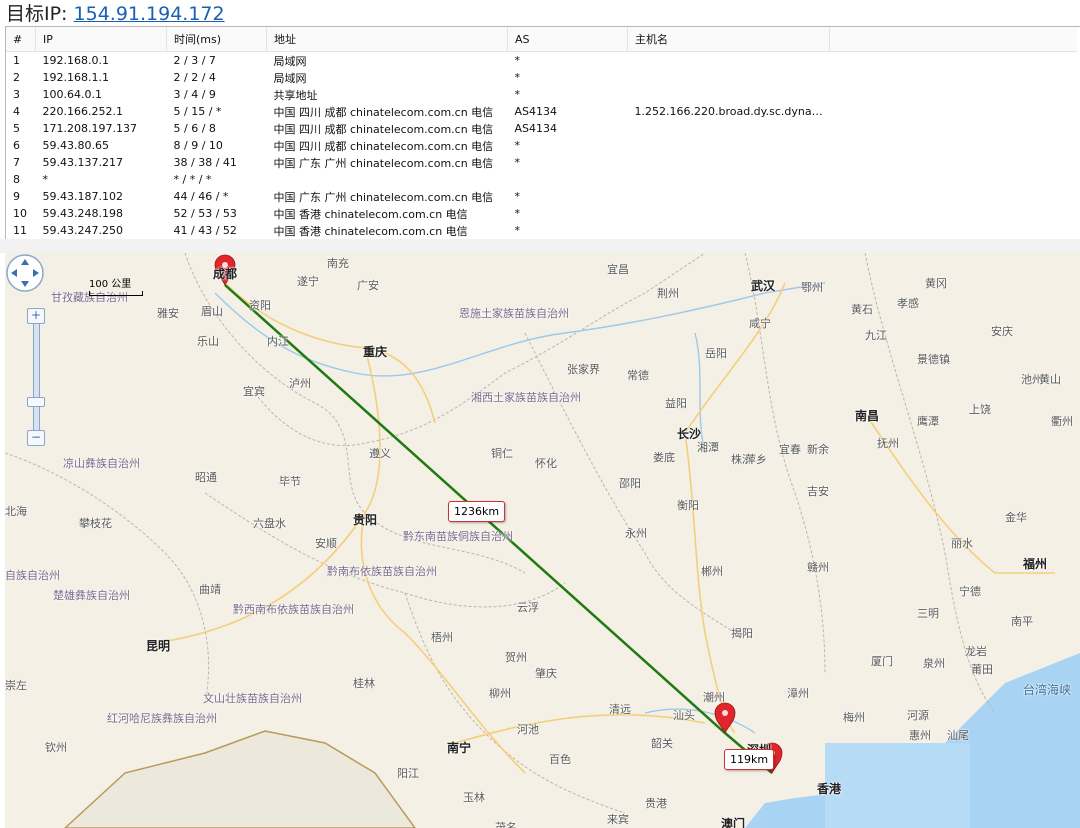 Image resolution: width=1080 pixels, height=828 pixels. Describe the element at coordinates (708, 447) in the screenshot. I see `map-label-town: 湘潭` at that location.